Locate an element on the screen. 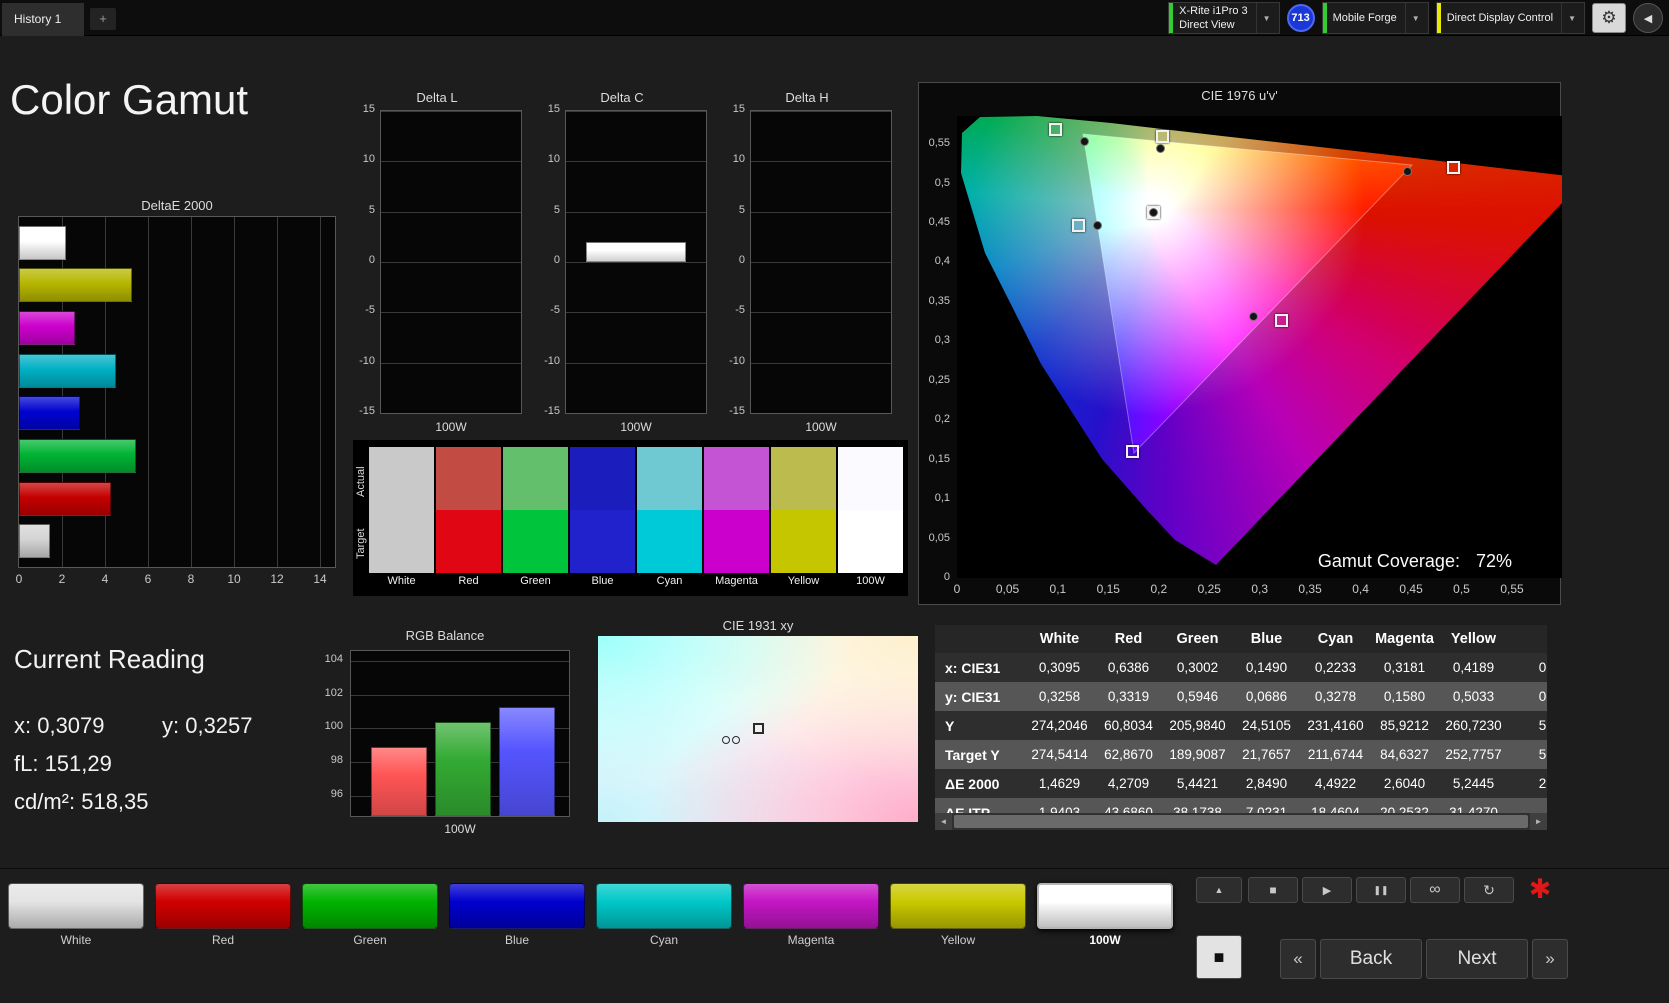  loop-button: ↻ is located at coordinates (1489, 890).